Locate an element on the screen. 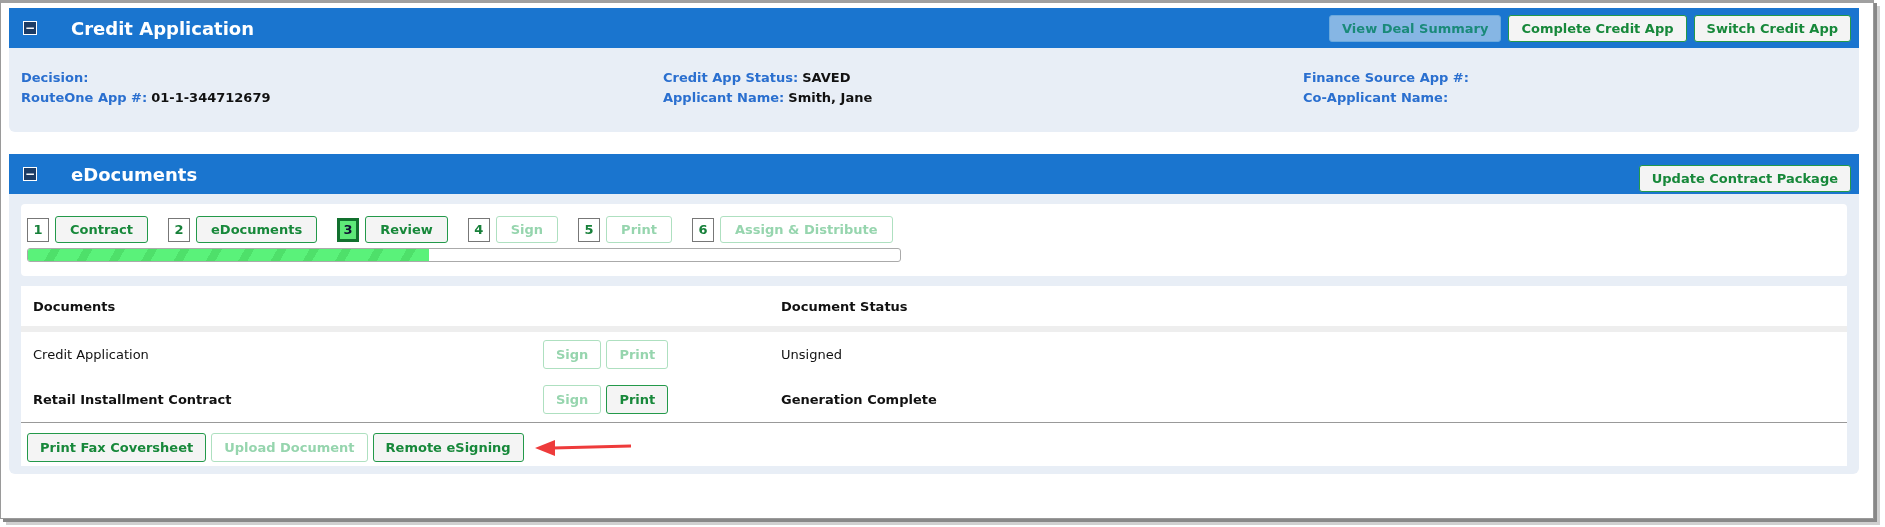 This screenshot has width=1885, height=527. step-number: 5 is located at coordinates (589, 229).